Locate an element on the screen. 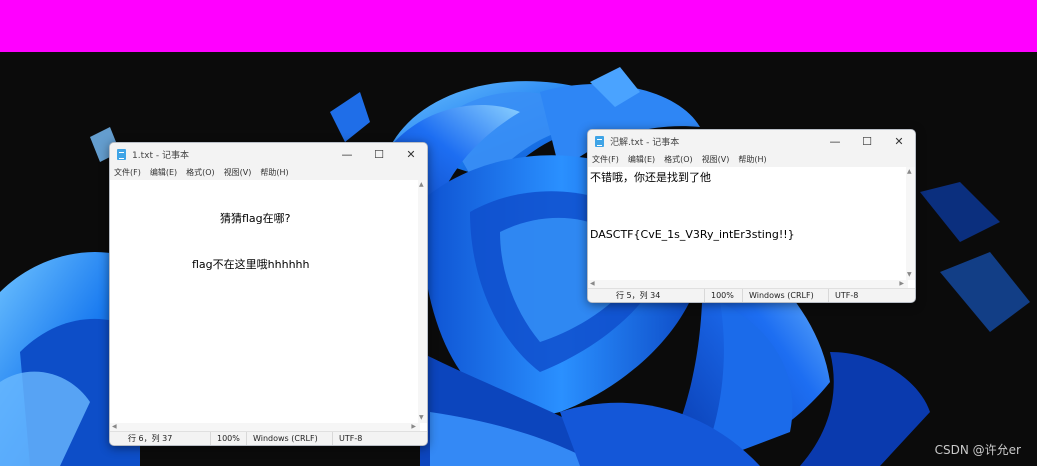 The height and width of the screenshot is (466, 1037). status-bar: 行 6，列 37 100% Windows (CRLF) UTF-8 is located at coordinates (268, 438).